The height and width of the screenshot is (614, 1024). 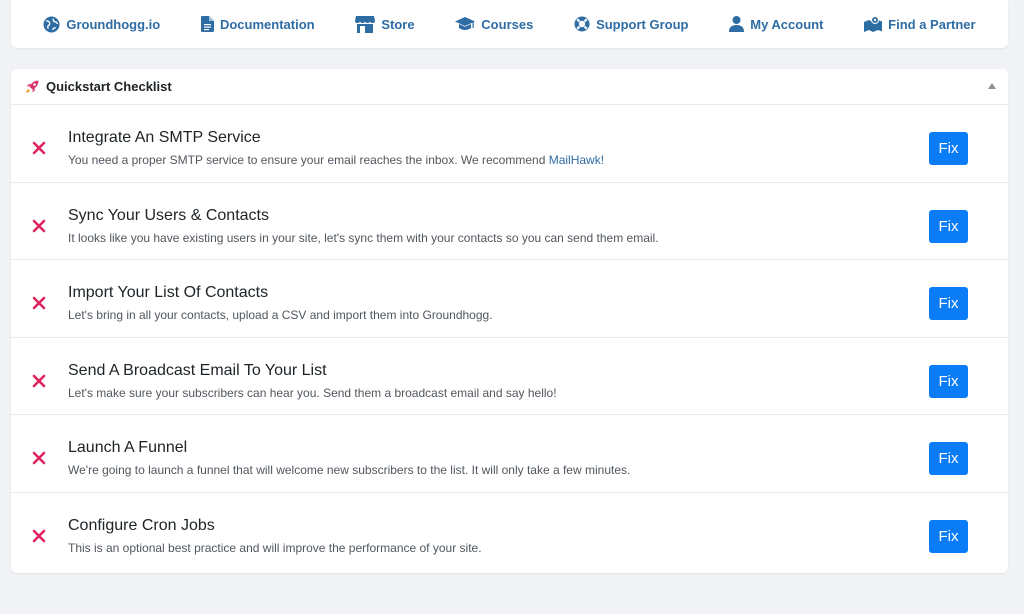 What do you see at coordinates (168, 292) in the screenshot?
I see `task-title: Import Your List Of Contacts` at bounding box center [168, 292].